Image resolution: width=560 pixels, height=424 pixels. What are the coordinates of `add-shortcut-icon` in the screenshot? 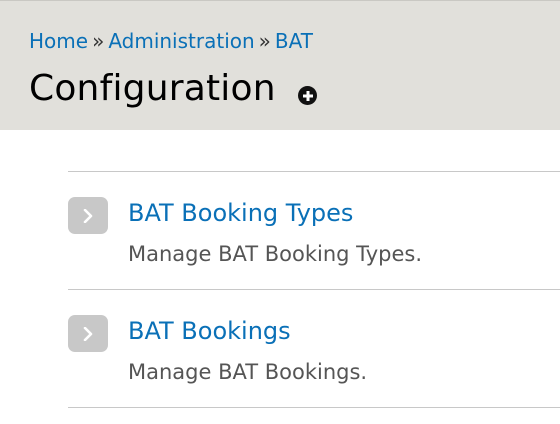 It's located at (307, 95).